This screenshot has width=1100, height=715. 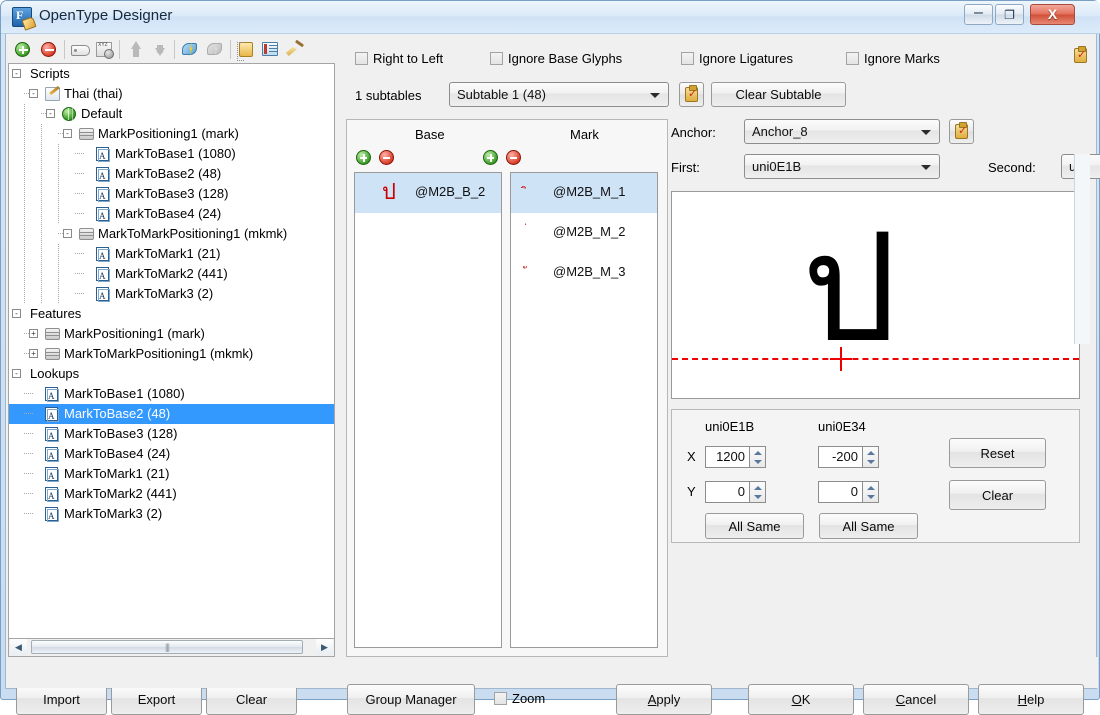 What do you see at coordinates (727, 492) in the screenshot?
I see `first-y-input: 0` at bounding box center [727, 492].